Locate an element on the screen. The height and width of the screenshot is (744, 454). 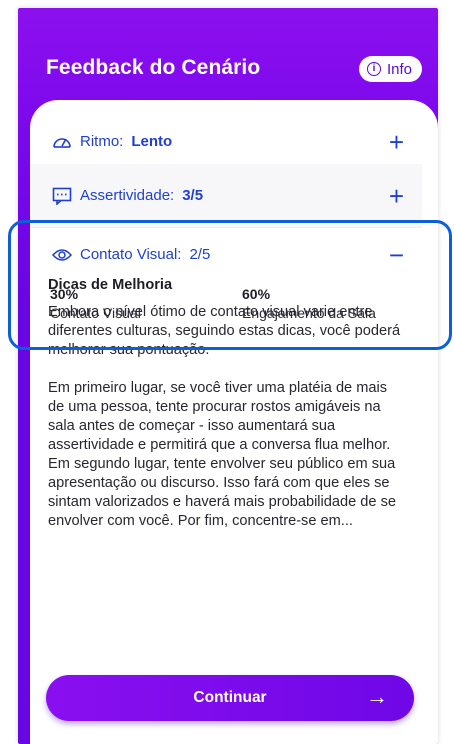
page-title: Feedback do Cenário is located at coordinates (153, 67).